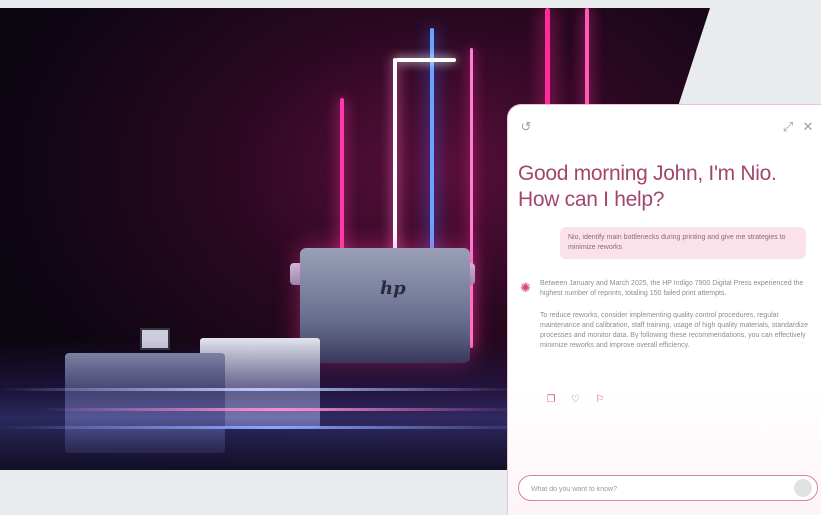  I want to click on chat-input-container, so click(668, 488).